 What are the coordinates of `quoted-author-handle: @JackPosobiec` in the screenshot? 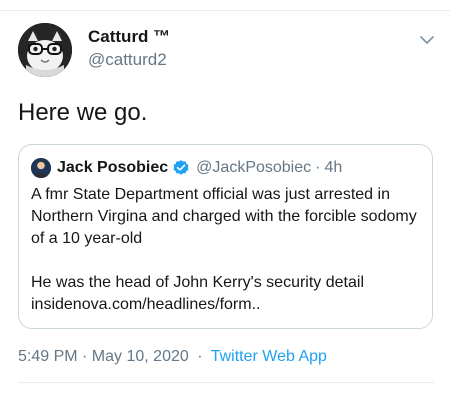 It's located at (253, 168).